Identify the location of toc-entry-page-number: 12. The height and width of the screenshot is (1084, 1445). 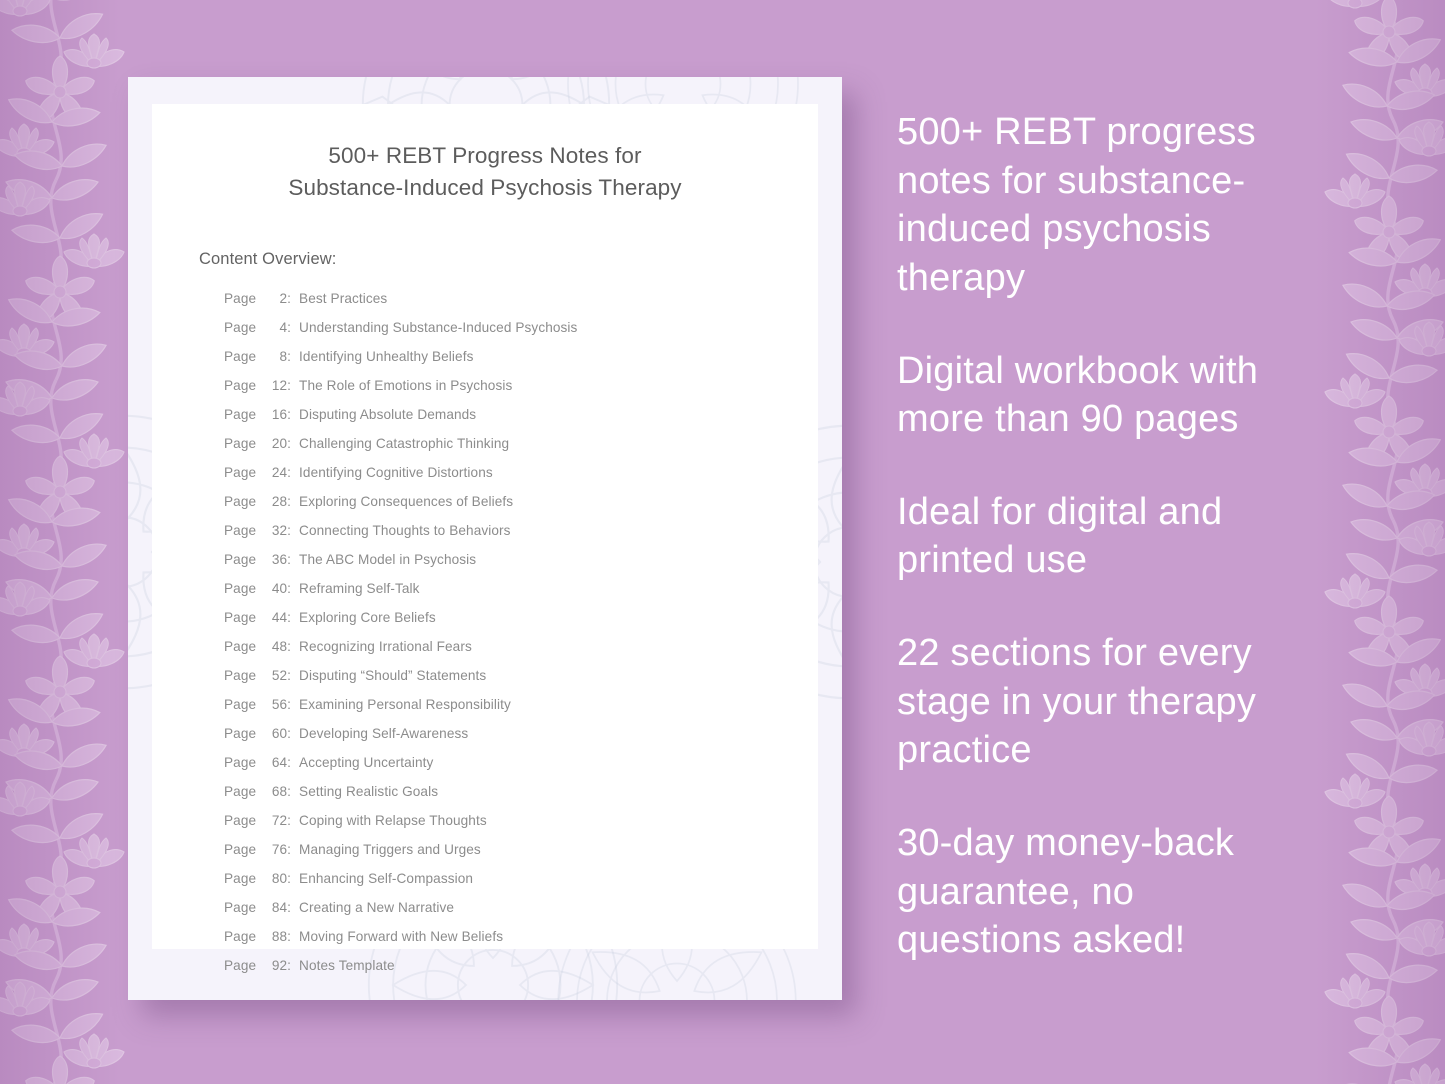
(279, 385).